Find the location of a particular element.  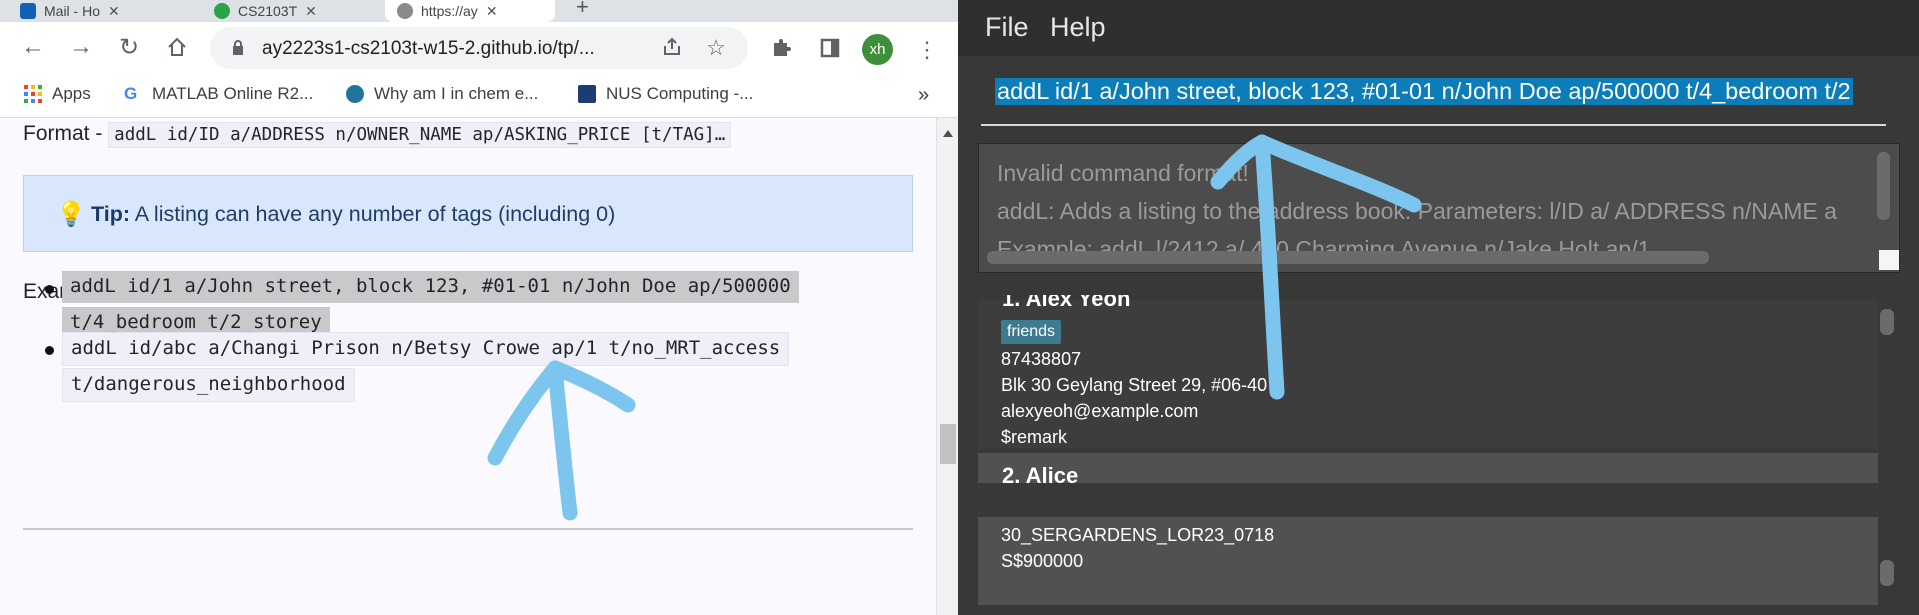

profile-avatar: xh is located at coordinates (877, 49).